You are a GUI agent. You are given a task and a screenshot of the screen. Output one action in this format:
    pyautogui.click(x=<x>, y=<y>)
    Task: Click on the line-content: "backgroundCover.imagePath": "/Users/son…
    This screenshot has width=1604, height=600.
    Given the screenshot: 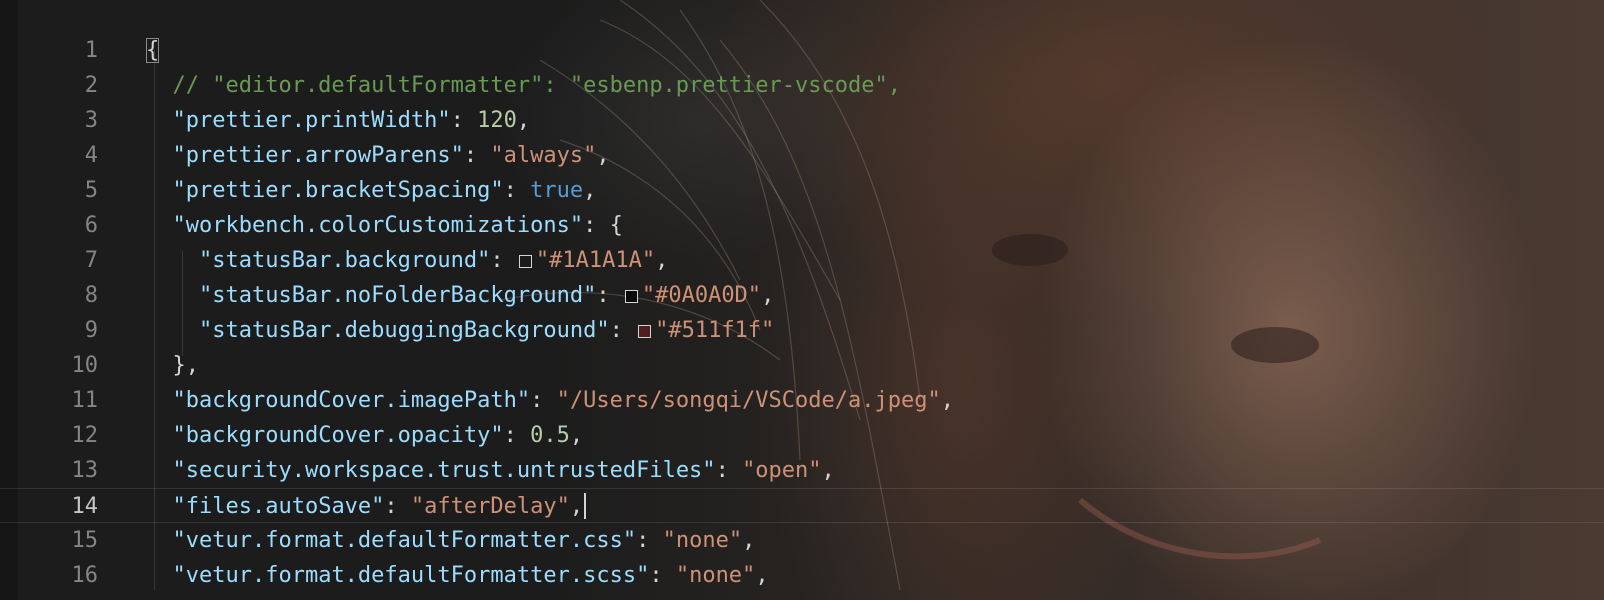 What is the action you would take?
    pyautogui.click(x=550, y=400)
    